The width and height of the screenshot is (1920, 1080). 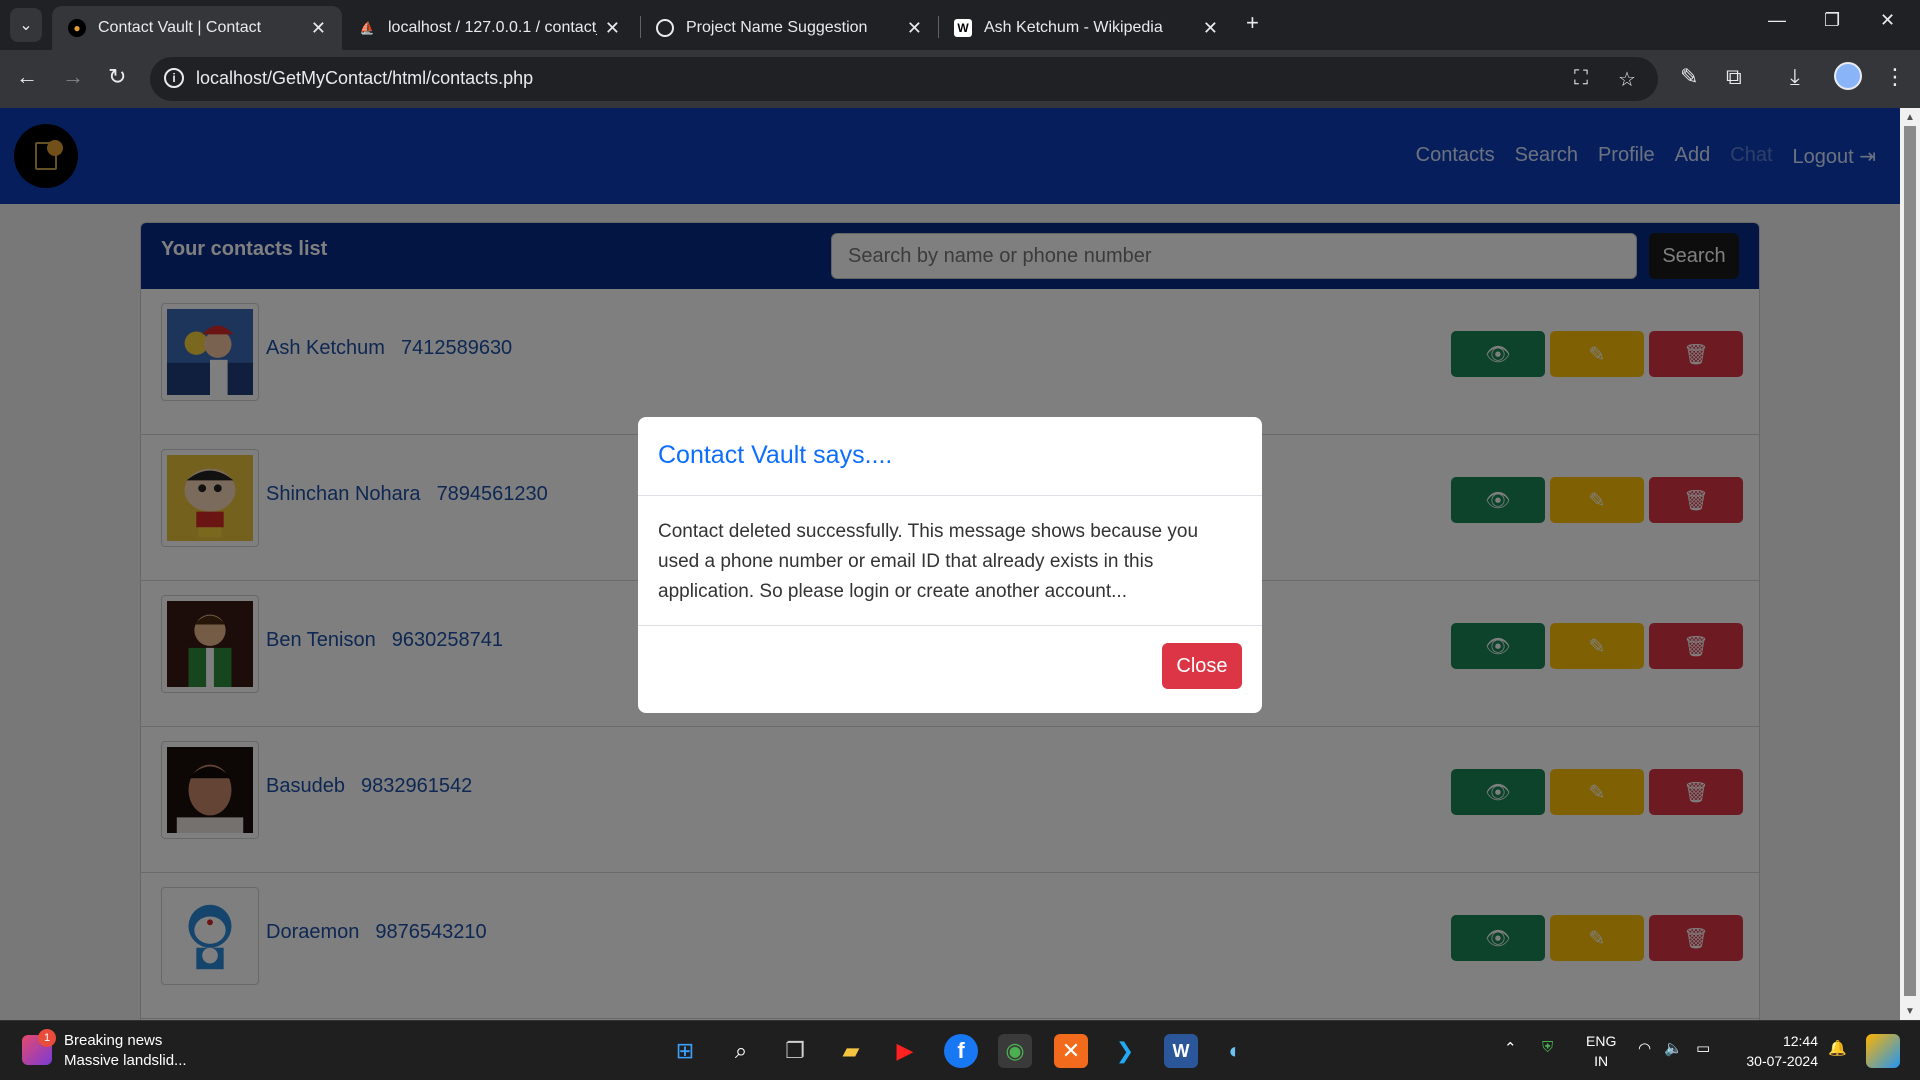 What do you see at coordinates (1181, 1051) in the screenshot?
I see `word-icon: W` at bounding box center [1181, 1051].